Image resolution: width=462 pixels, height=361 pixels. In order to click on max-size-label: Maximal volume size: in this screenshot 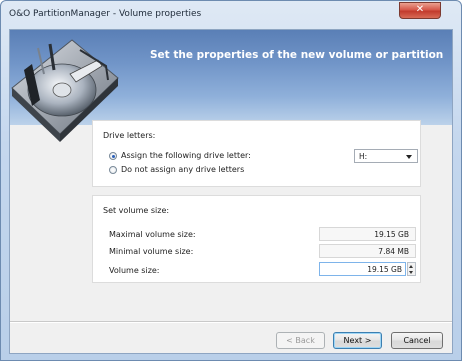, I will do `click(152, 234)`.